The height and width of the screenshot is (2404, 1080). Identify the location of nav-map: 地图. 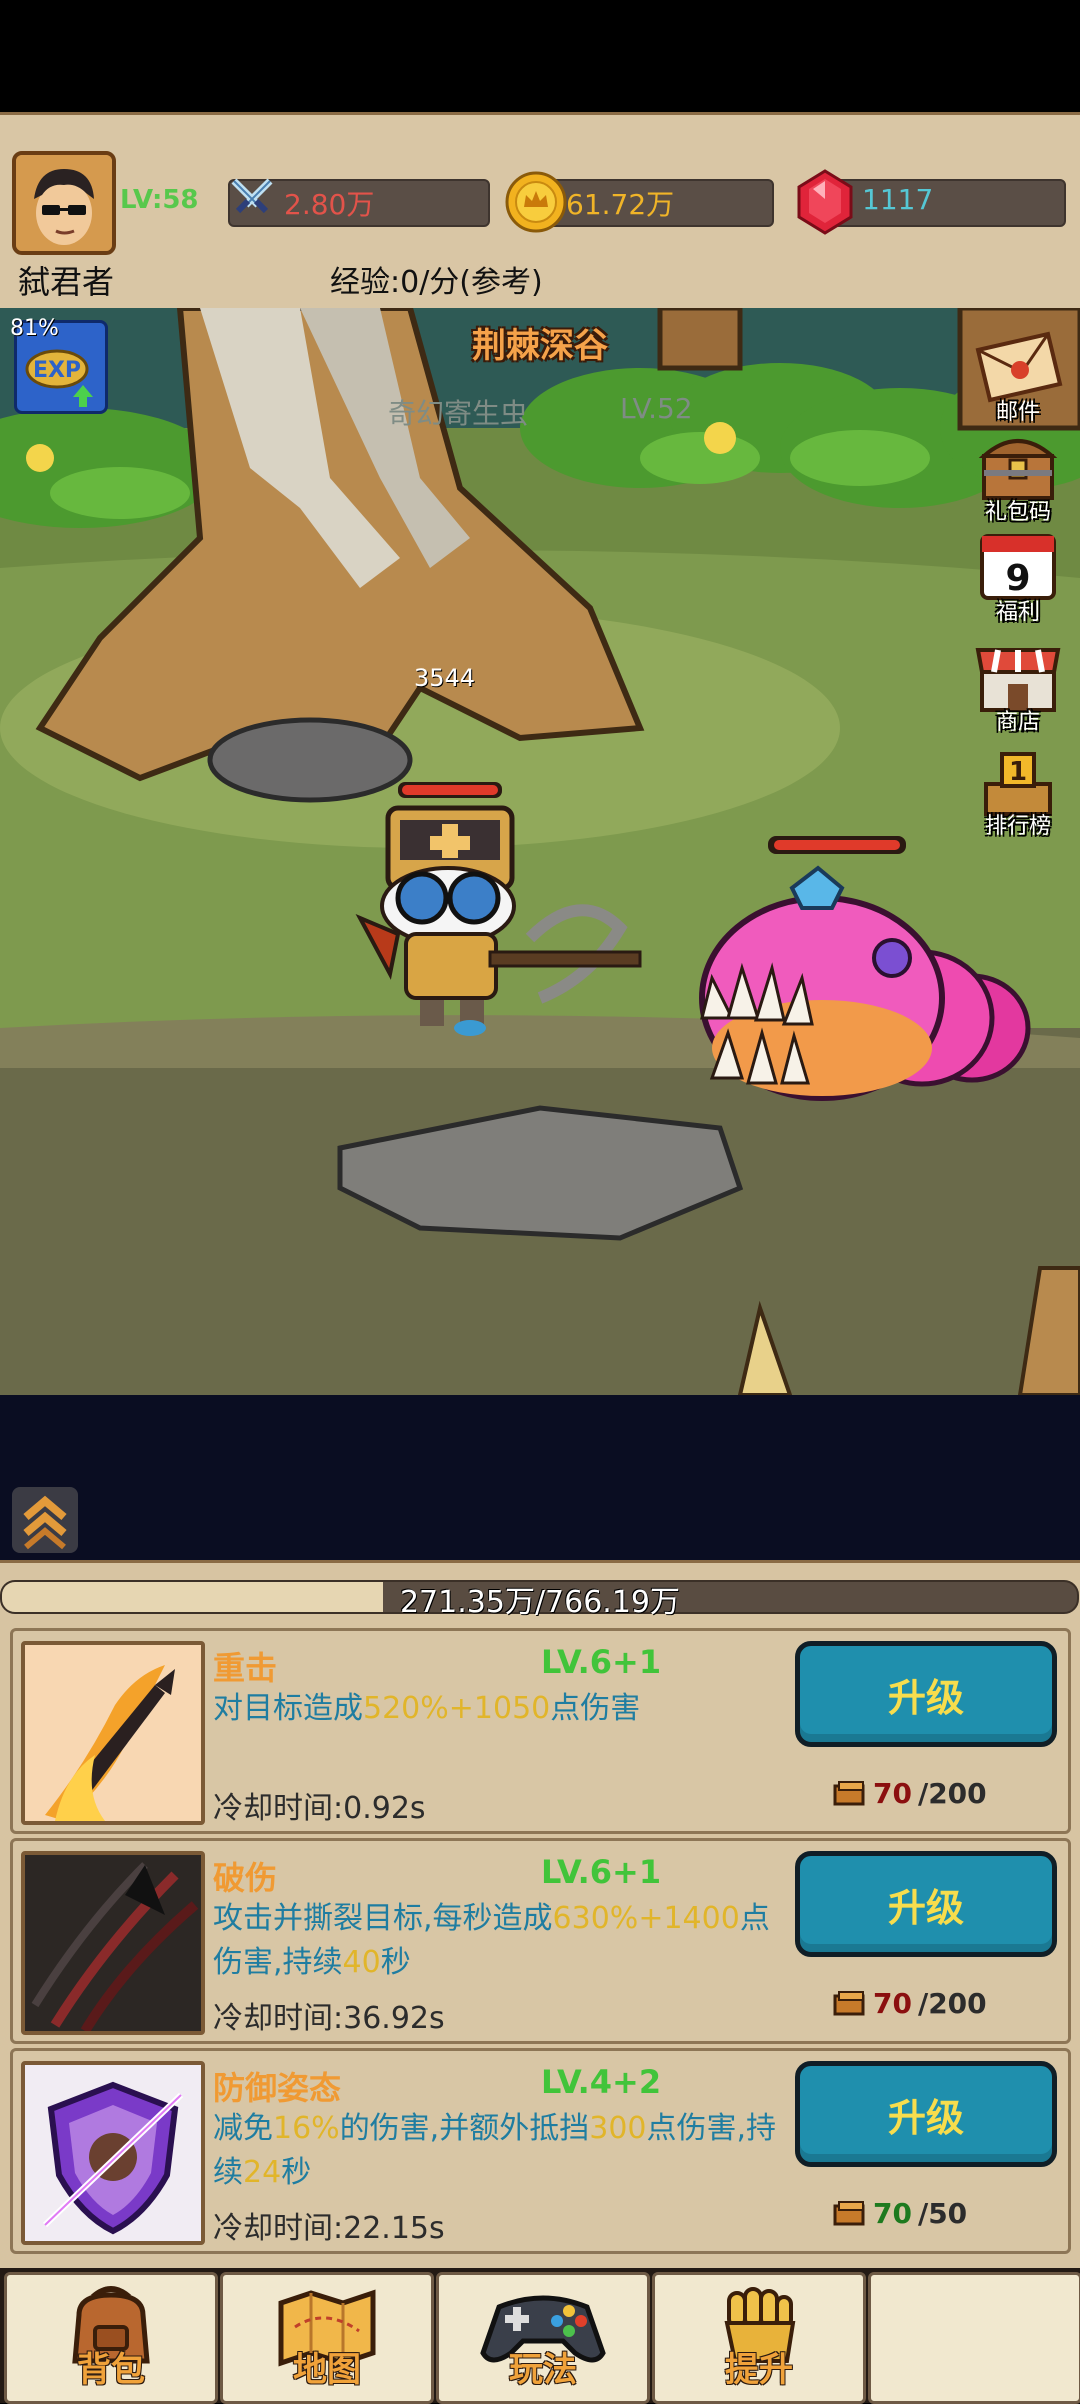
(327, 2338).